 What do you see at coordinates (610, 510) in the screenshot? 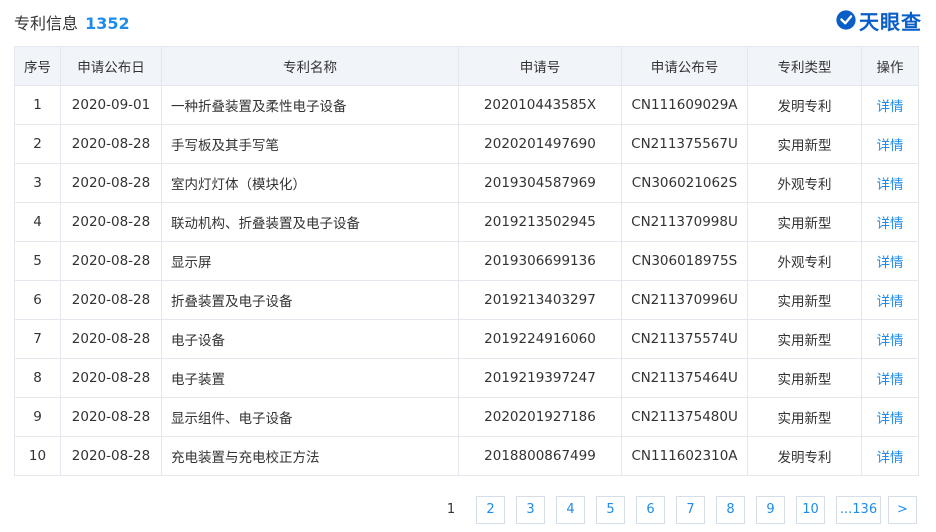
I see `page-button: 5` at bounding box center [610, 510].